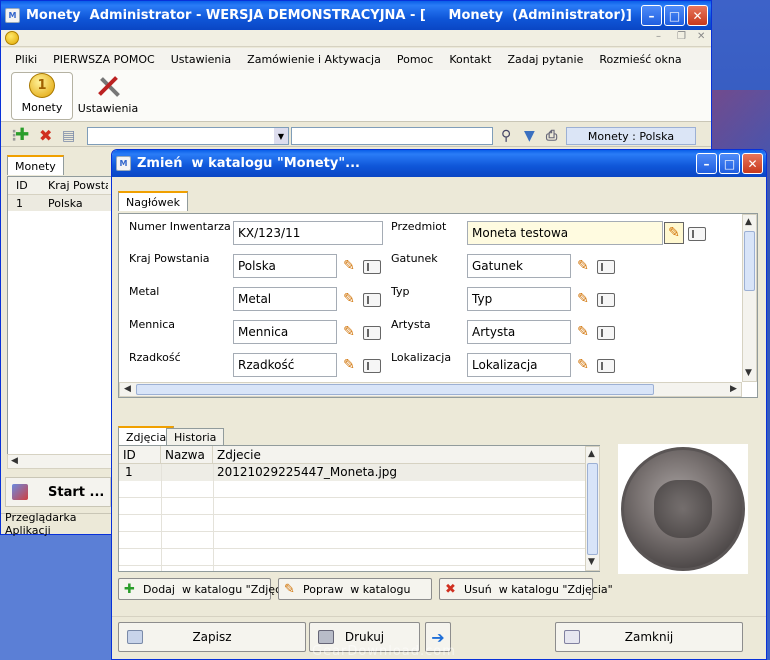 This screenshot has width=770, height=660. I want to click on label-rzadkosc: Rzadkość, so click(155, 357).